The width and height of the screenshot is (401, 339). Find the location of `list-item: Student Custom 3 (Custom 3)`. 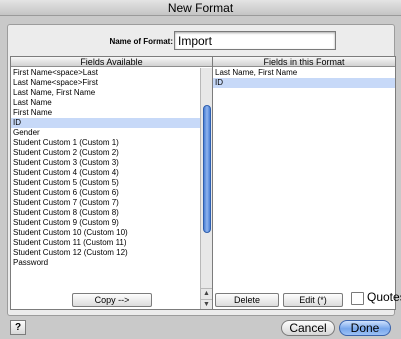

list-item: Student Custom 3 (Custom 3) is located at coordinates (105, 163).